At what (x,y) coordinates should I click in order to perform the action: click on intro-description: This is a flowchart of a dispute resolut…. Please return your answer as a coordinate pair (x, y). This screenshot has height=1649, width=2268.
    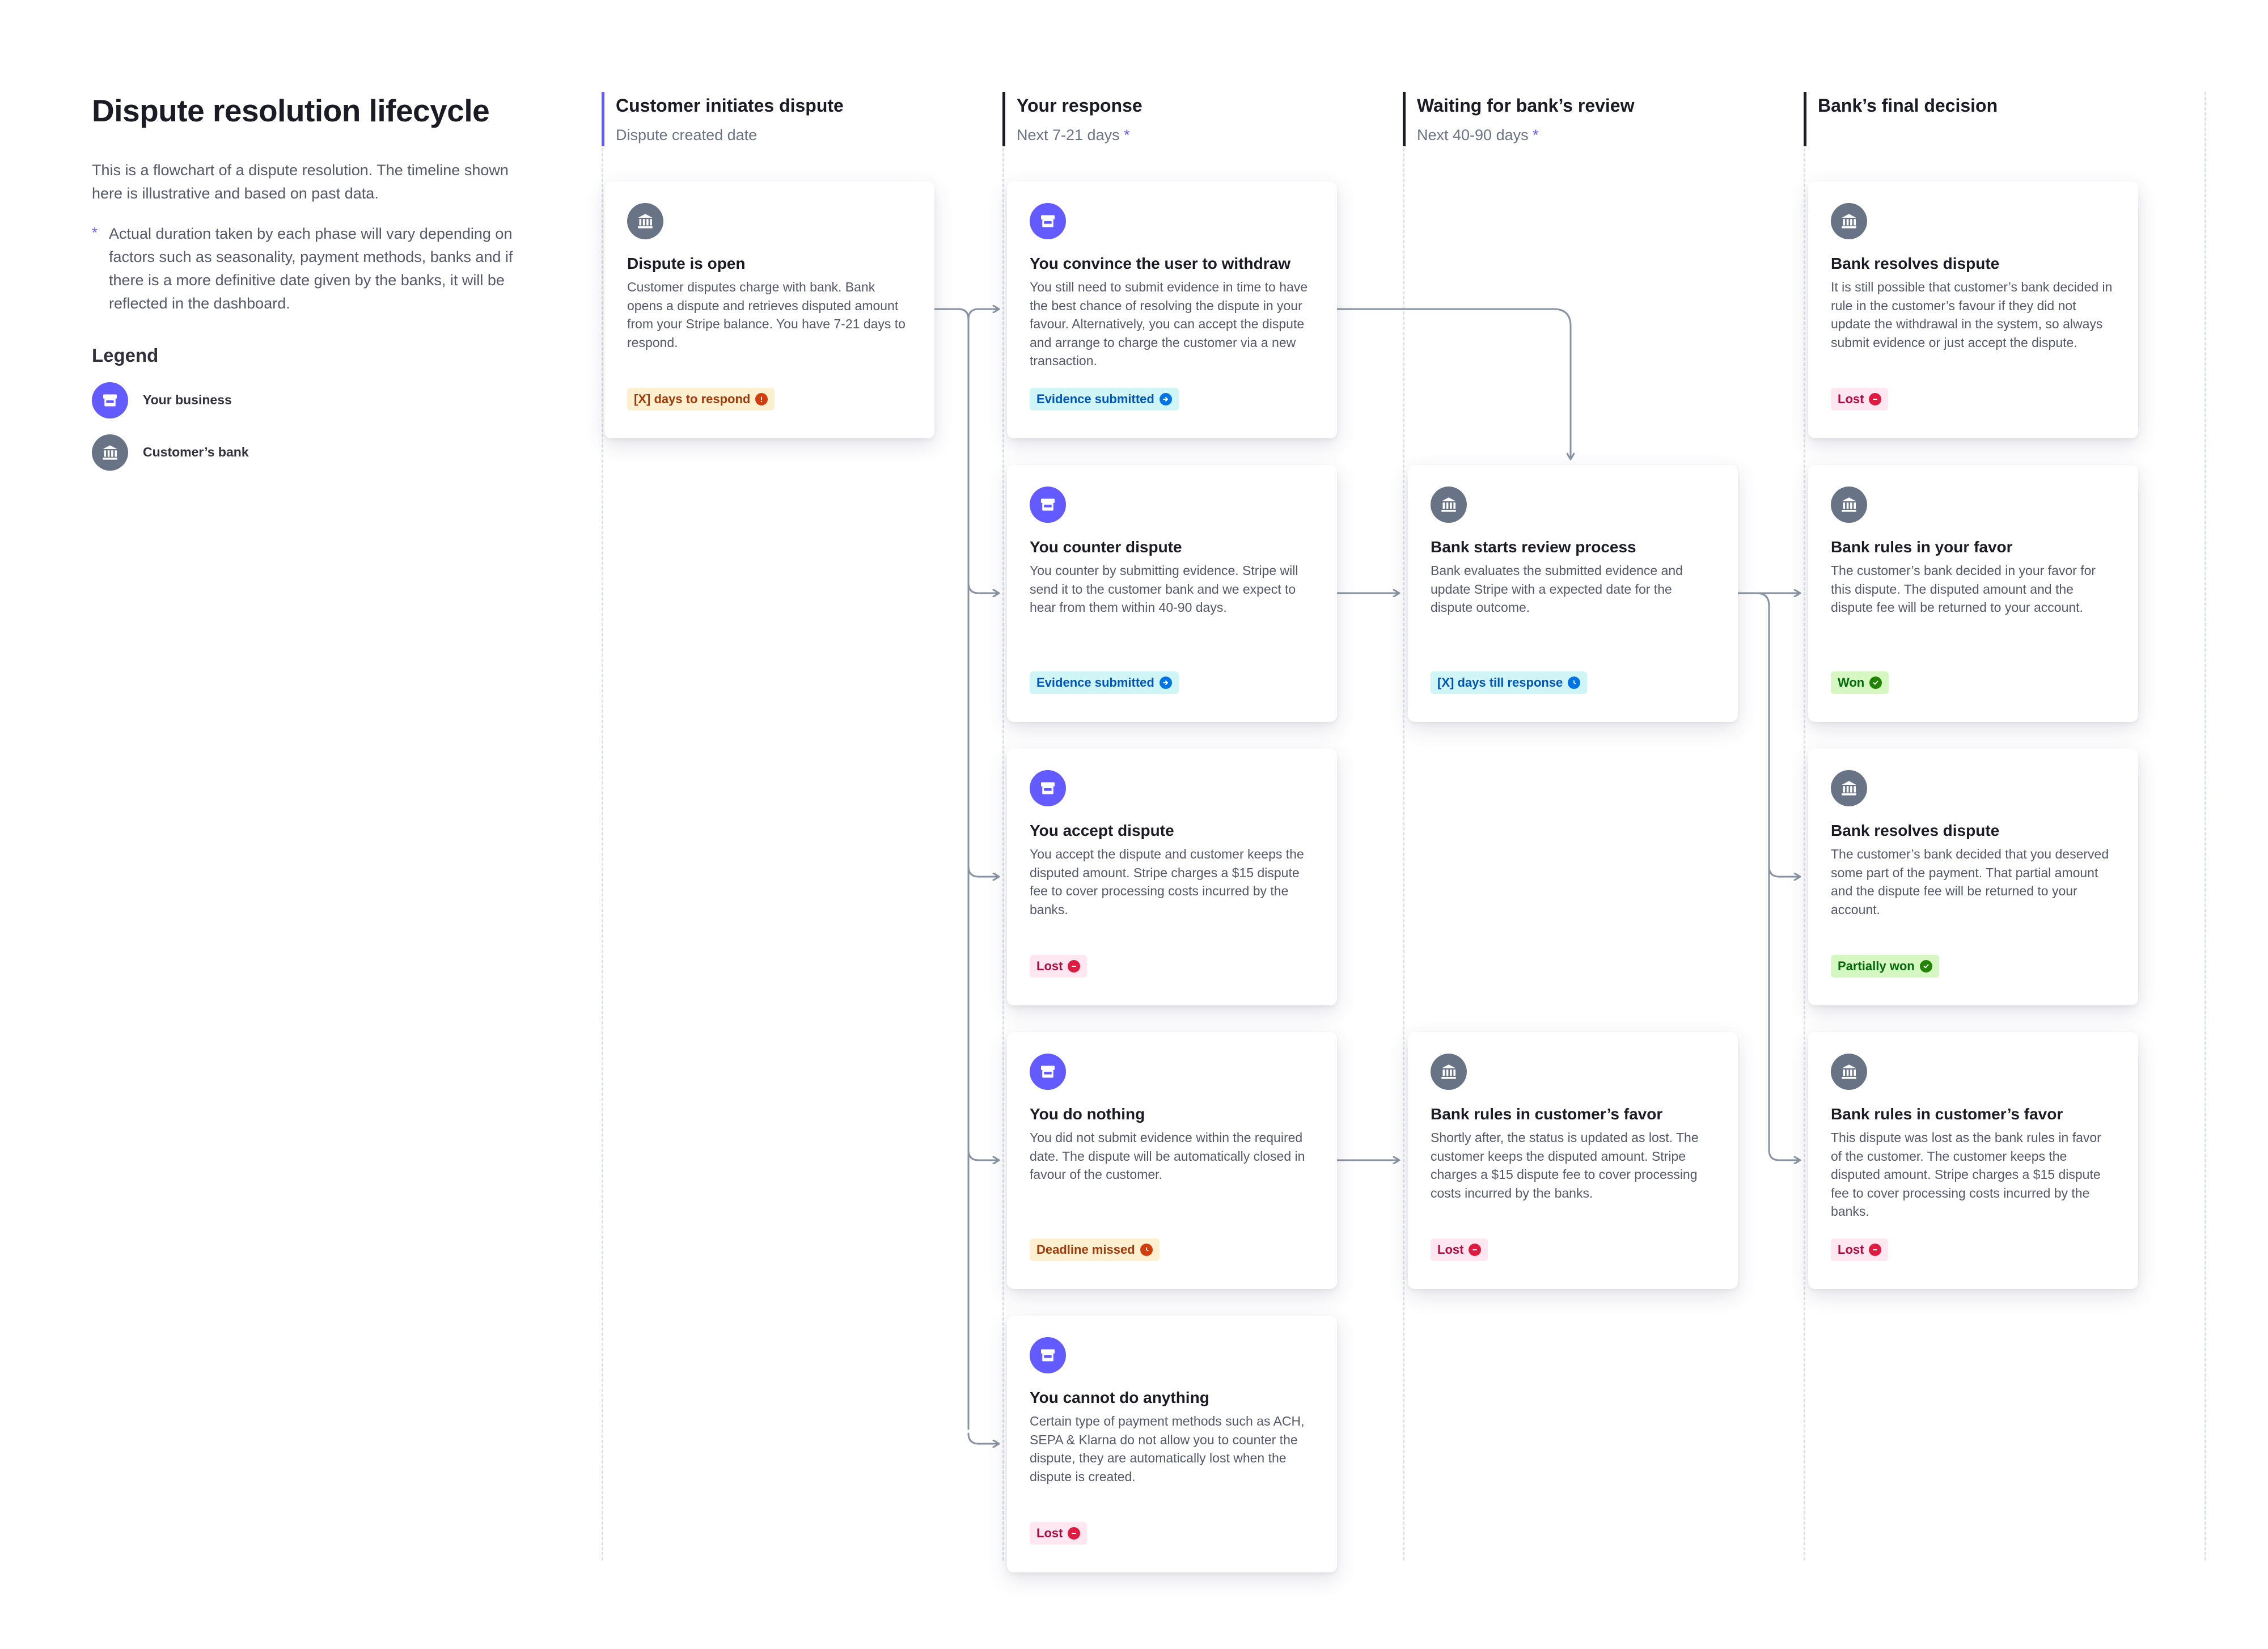
    Looking at the image, I should click on (300, 181).